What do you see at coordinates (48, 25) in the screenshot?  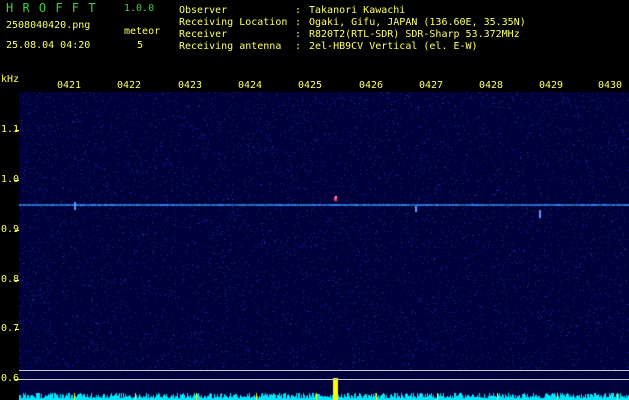 I see `filename: 2508040420.png` at bounding box center [48, 25].